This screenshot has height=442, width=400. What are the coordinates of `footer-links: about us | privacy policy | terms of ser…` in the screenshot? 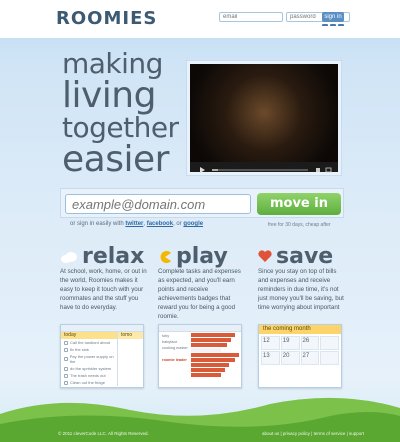 It's located at (313, 433).